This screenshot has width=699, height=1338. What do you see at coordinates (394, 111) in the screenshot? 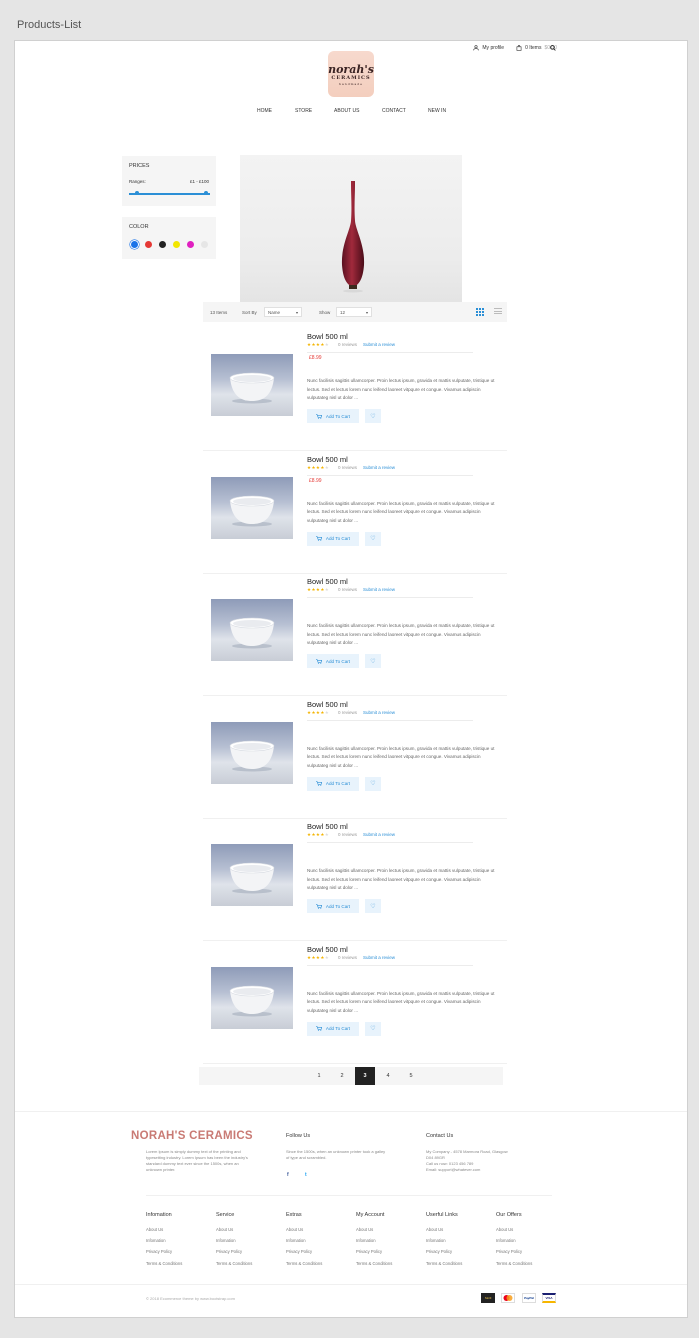
I see `nav-contact: CONTACT` at bounding box center [394, 111].